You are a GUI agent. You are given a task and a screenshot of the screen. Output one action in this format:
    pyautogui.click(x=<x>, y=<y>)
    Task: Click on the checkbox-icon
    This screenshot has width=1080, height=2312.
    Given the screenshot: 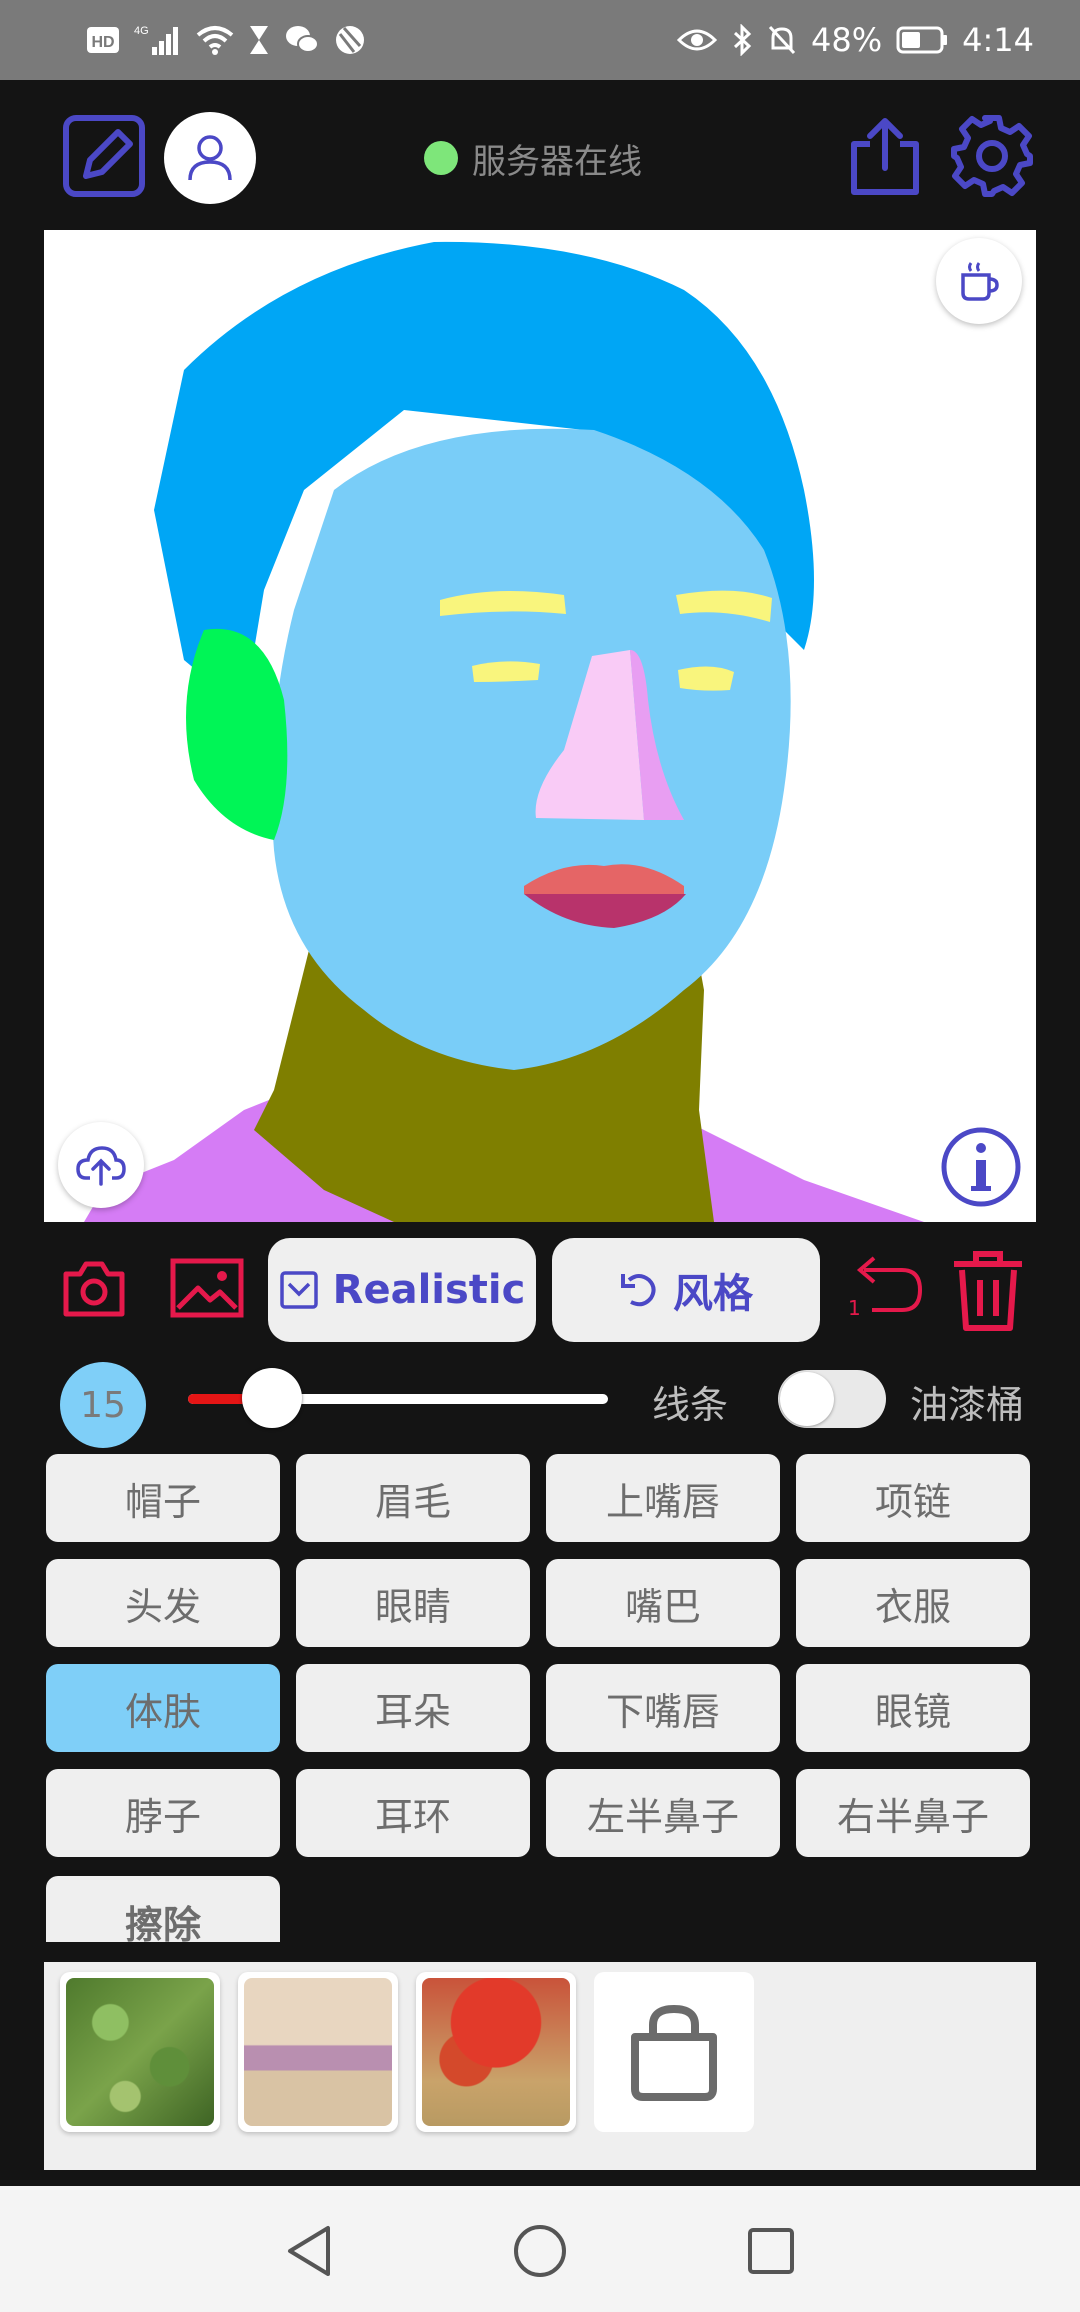 What is the action you would take?
    pyautogui.click(x=298, y=1290)
    